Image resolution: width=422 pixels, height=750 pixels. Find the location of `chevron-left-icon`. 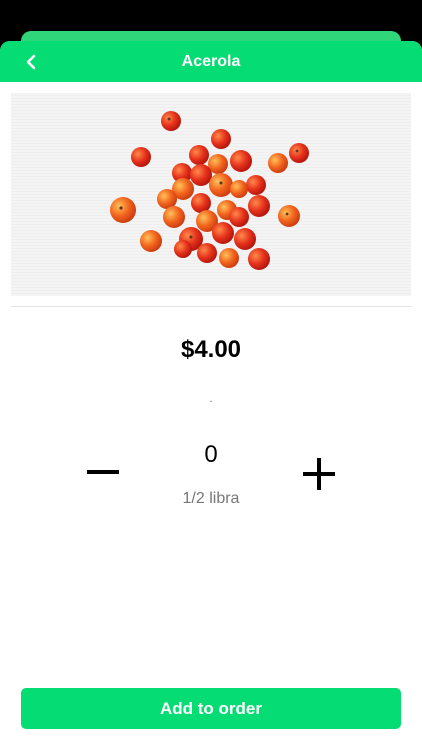

chevron-left-icon is located at coordinates (31, 62).